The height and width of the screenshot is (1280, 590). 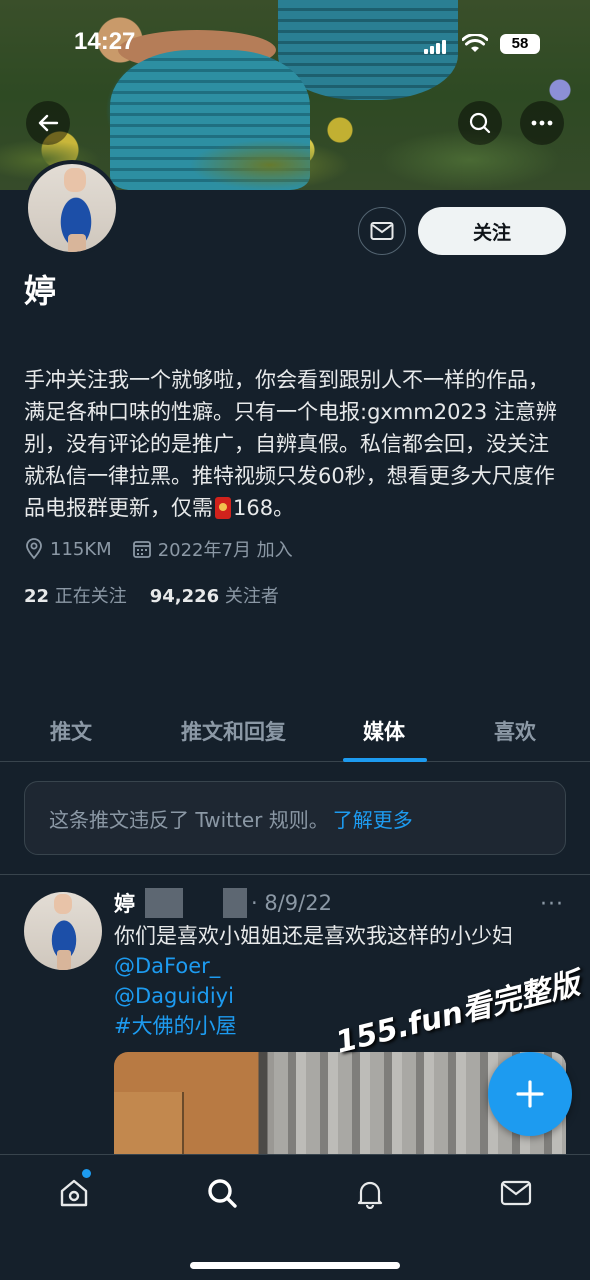 I want to click on tweet-mention: @DaFoer_, so click(x=313, y=966).